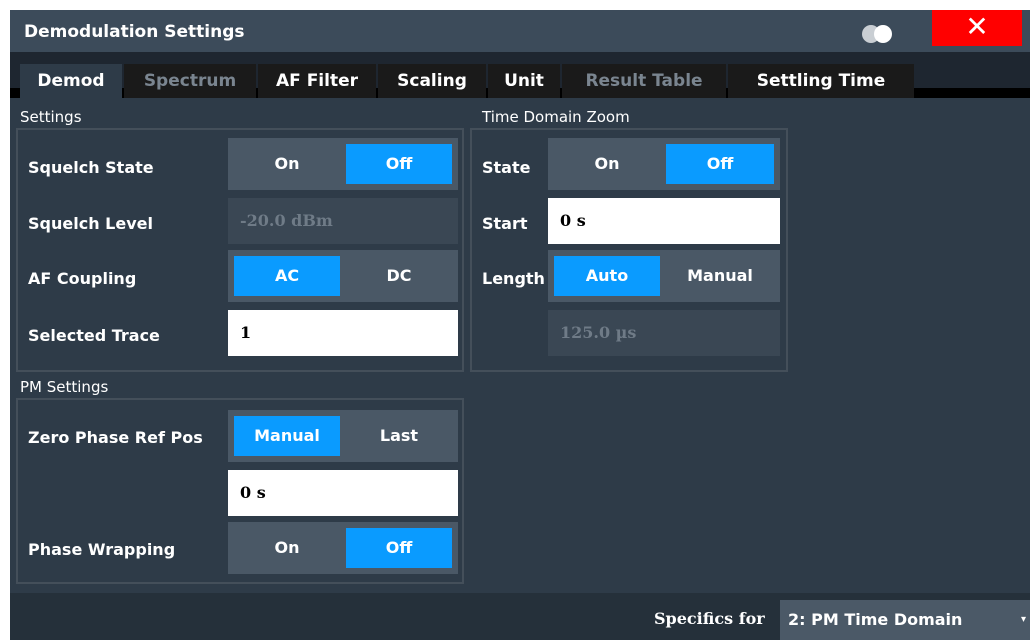 The height and width of the screenshot is (640, 1032). I want to click on specifics-for-label: Specifics for, so click(709, 618).